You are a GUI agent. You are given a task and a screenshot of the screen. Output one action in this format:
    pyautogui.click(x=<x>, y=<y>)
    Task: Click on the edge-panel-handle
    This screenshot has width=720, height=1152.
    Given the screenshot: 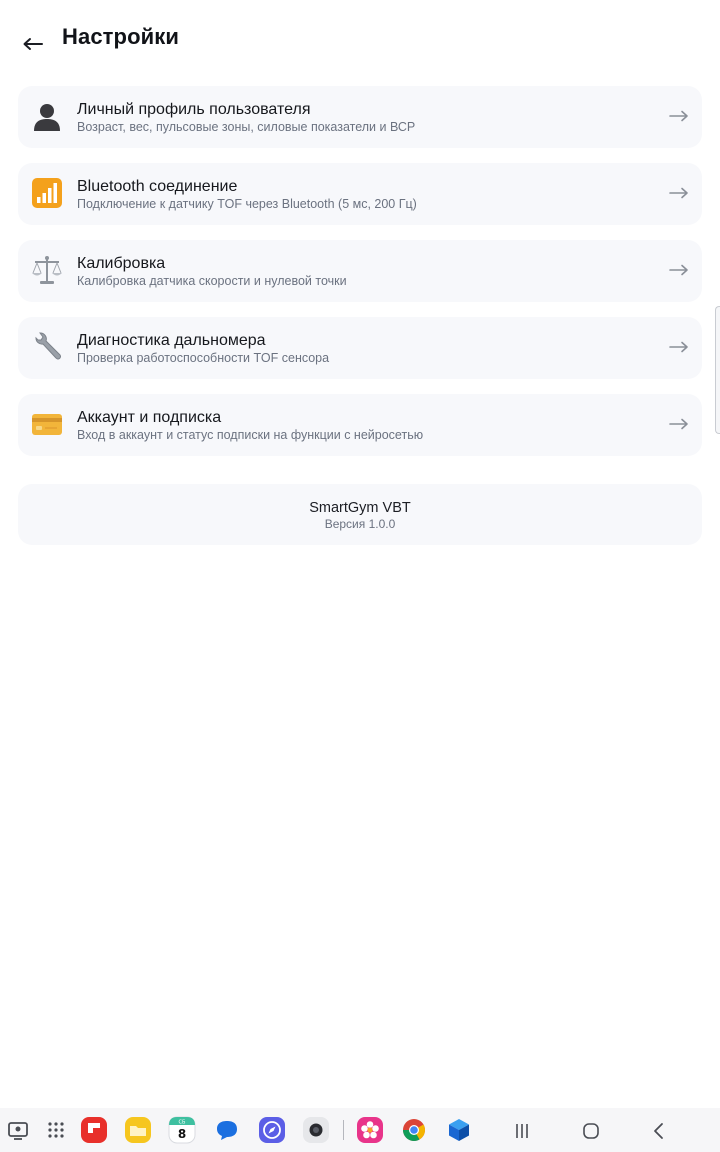 What is the action you would take?
    pyautogui.click(x=717, y=370)
    